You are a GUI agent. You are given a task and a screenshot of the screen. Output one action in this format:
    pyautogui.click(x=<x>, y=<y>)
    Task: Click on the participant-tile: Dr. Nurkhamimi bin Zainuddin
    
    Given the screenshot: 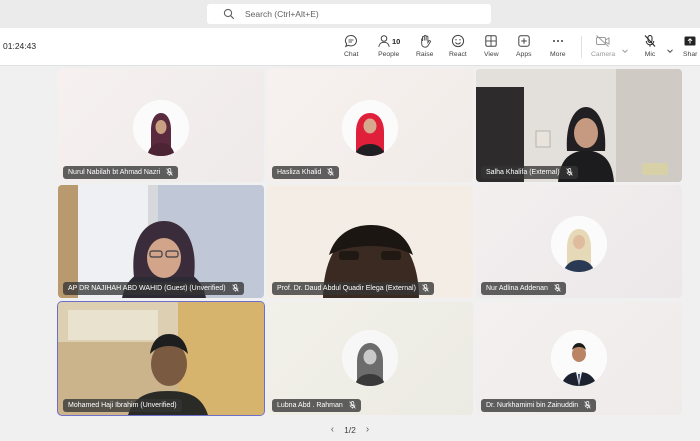 What is the action you would take?
    pyautogui.click(x=579, y=358)
    